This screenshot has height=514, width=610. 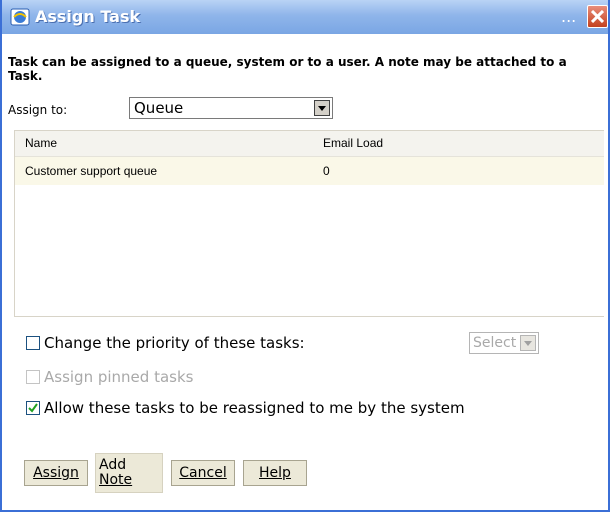 I want to click on cancel-button-label: Cancel, so click(x=203, y=473).